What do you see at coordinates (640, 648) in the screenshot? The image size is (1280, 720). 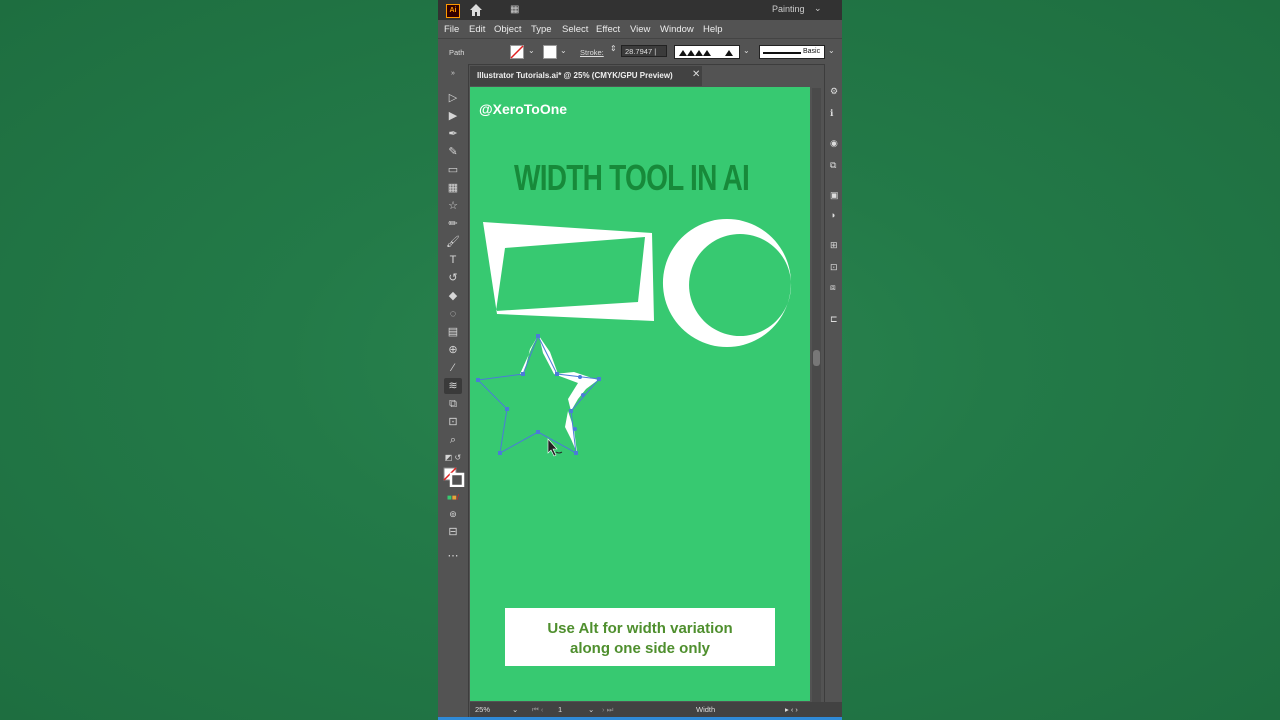 I see `caption-line-2: along one side only` at bounding box center [640, 648].